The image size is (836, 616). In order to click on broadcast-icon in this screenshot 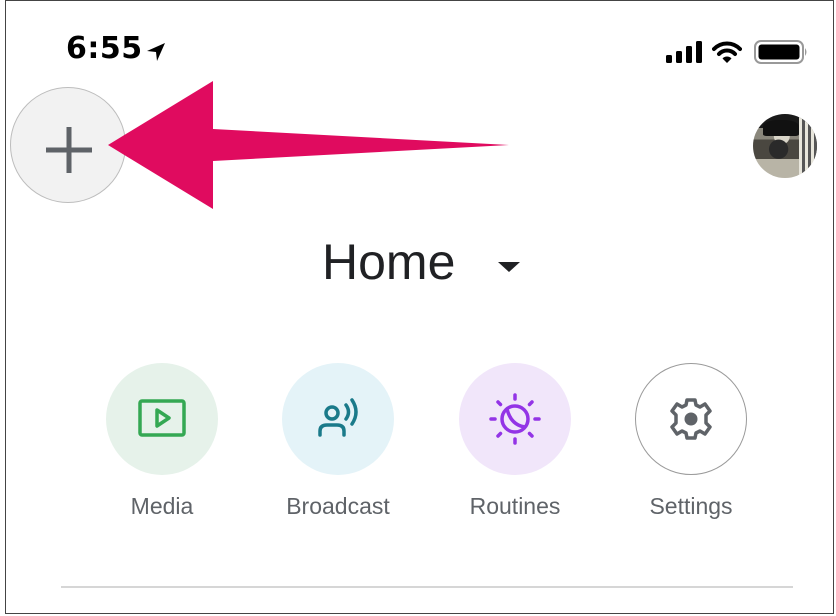, I will do `click(338, 417)`.